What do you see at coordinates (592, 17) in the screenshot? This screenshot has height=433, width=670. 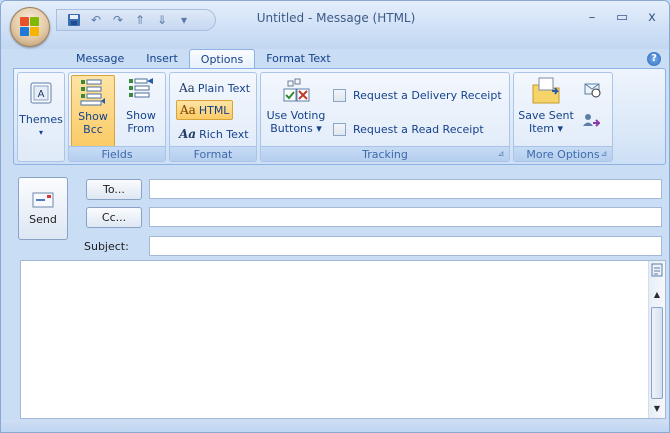 I see `minimize-button: –` at bounding box center [592, 17].